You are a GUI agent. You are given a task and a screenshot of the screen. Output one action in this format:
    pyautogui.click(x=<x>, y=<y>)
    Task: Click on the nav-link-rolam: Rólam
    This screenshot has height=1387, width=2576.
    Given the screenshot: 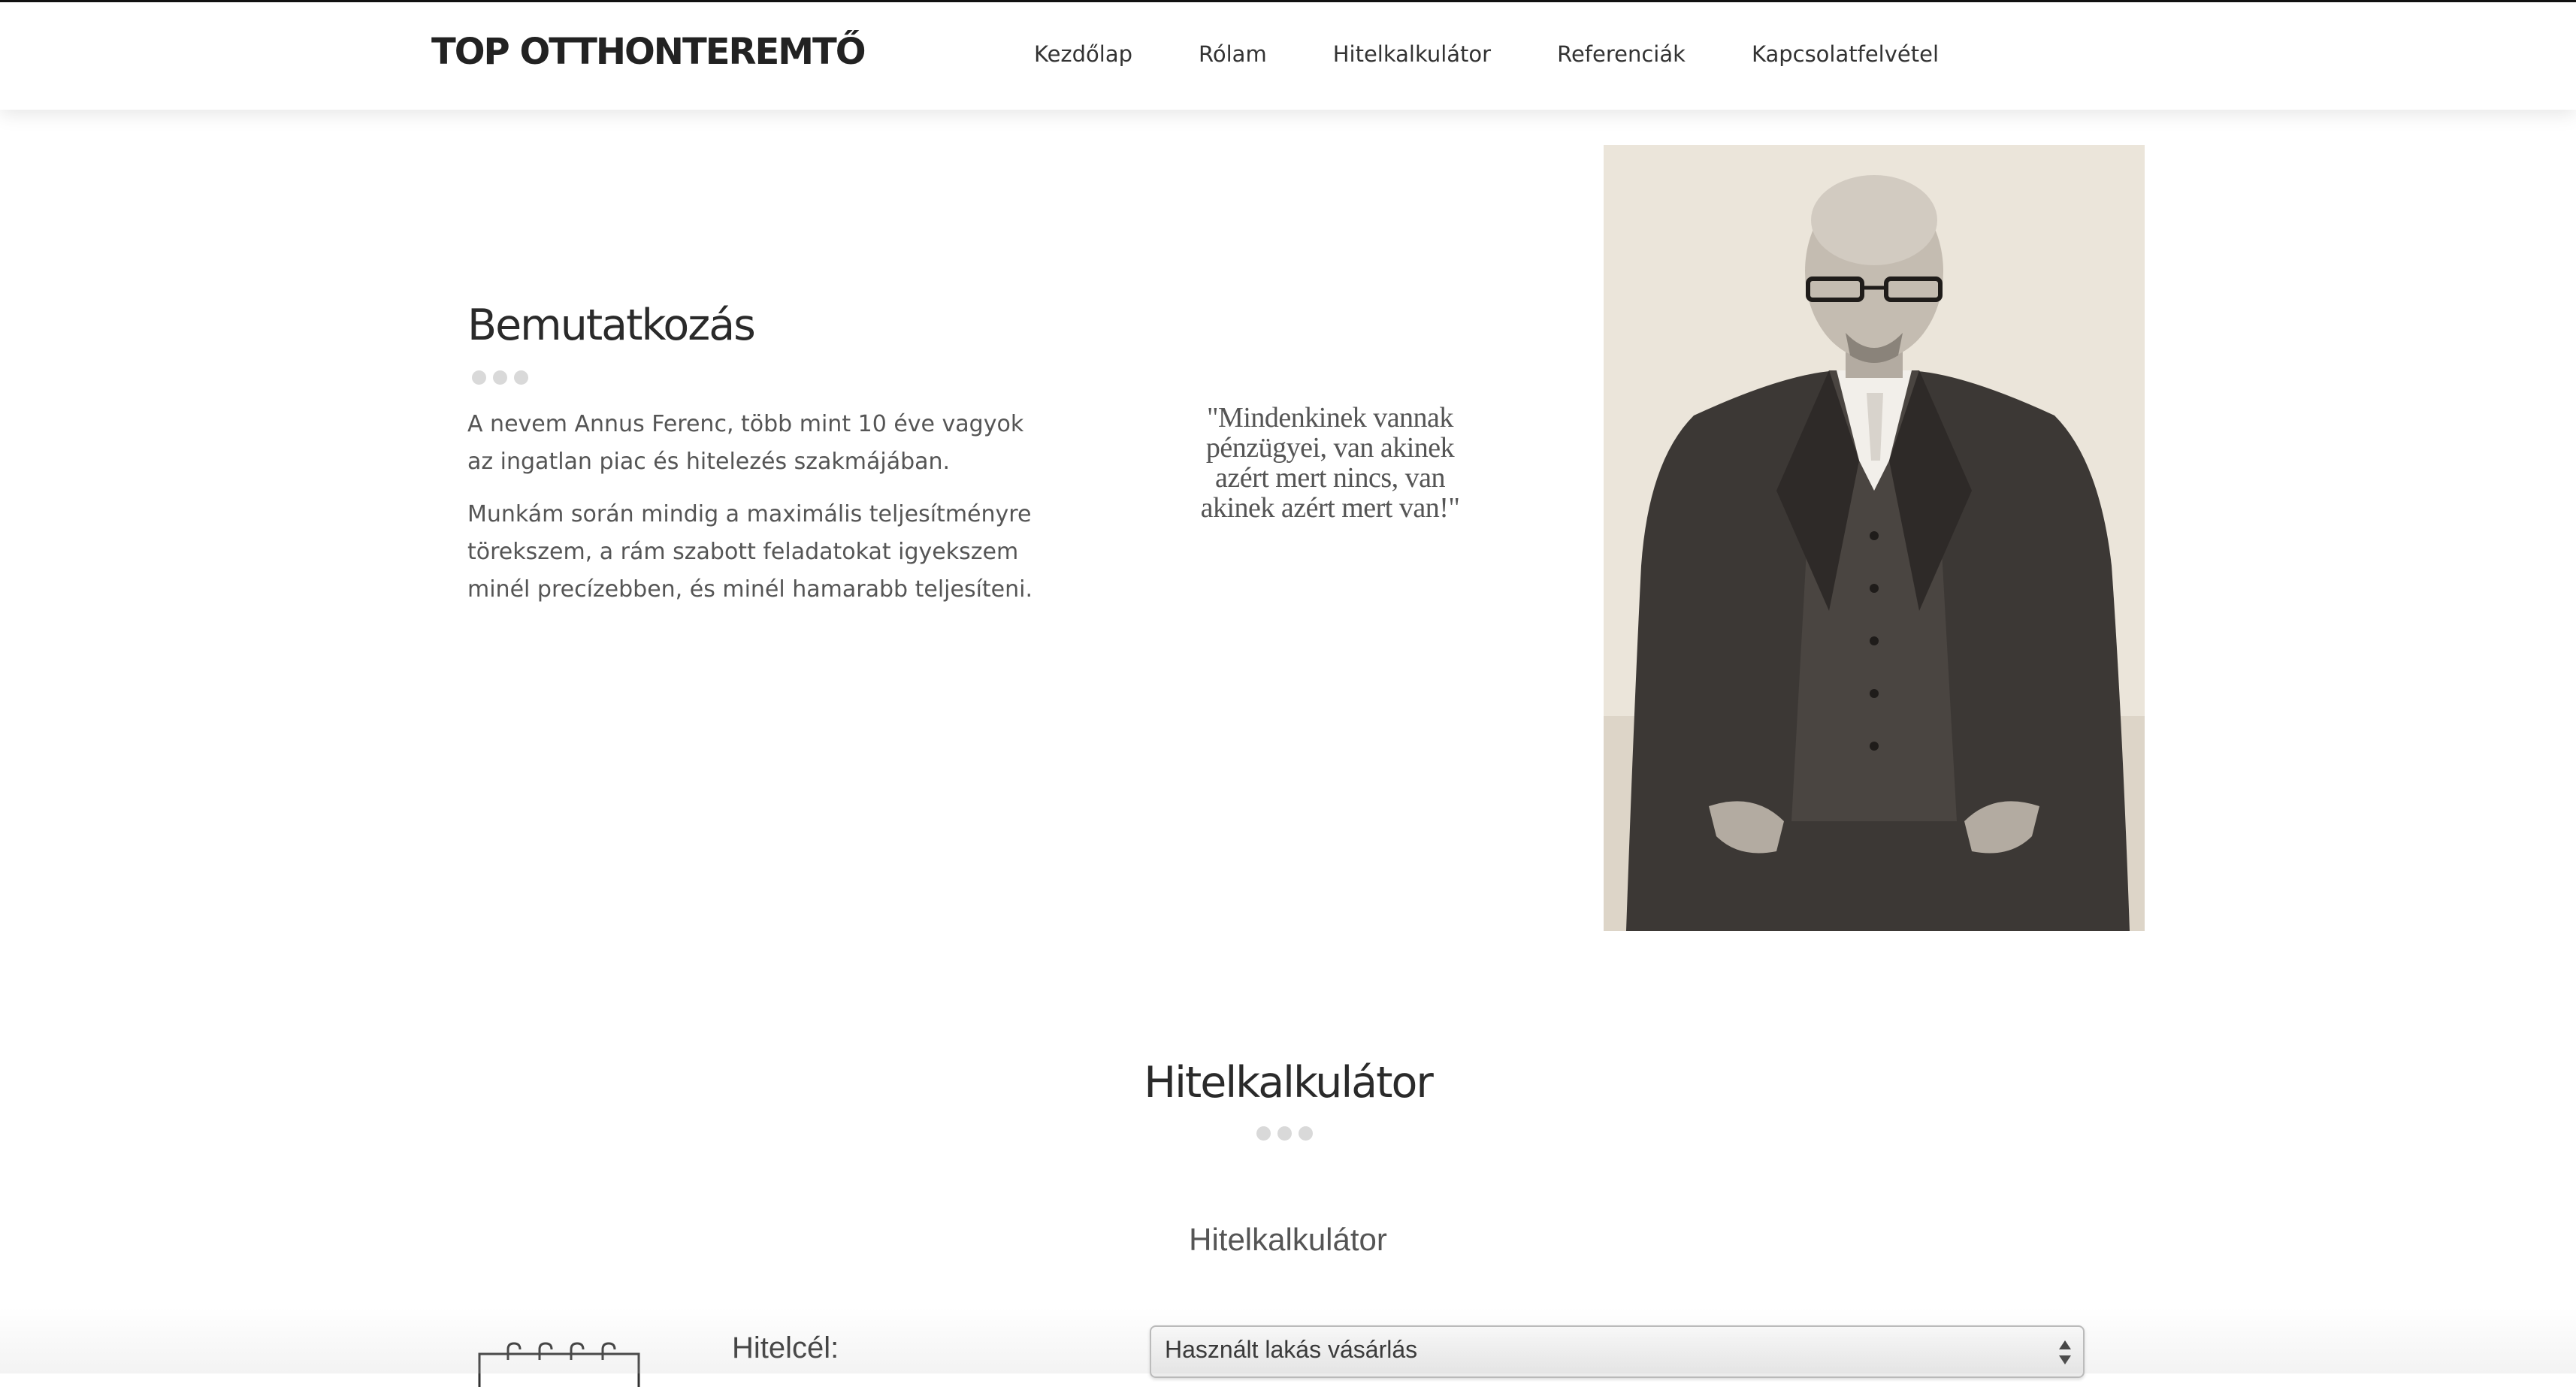 What is the action you would take?
    pyautogui.click(x=1233, y=54)
    